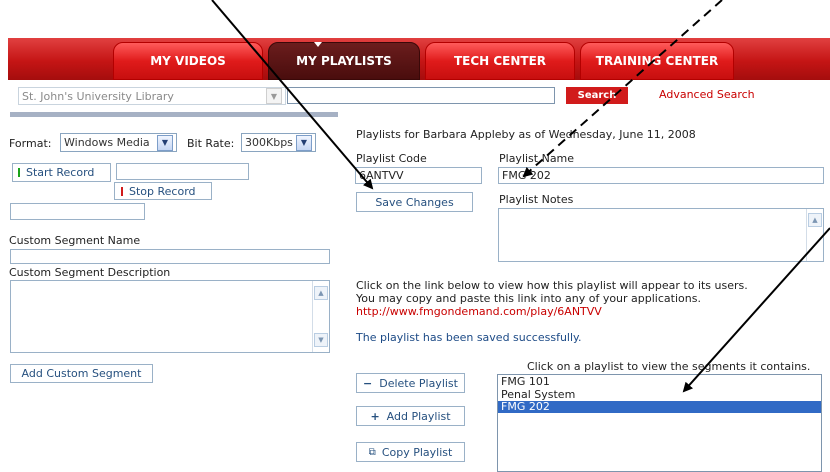 The width and height of the screenshot is (830, 472). I want to click on copy-icon: ⧉, so click(372, 452).